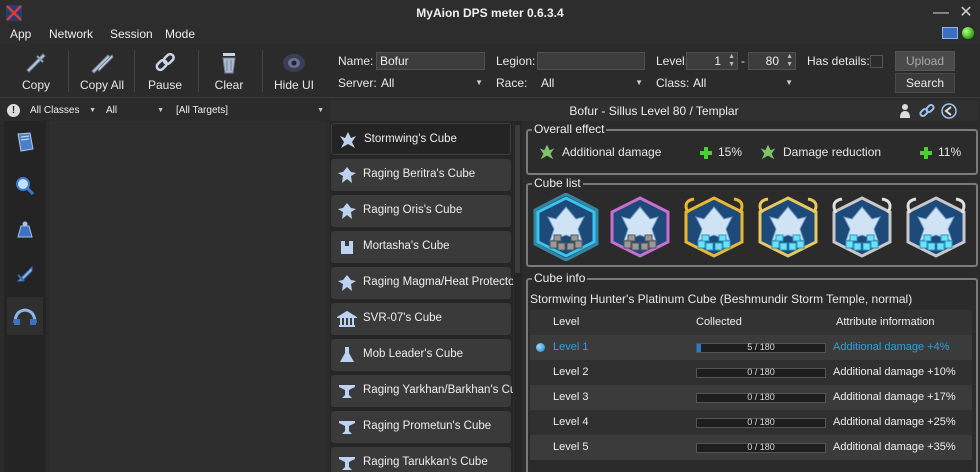  Describe the element at coordinates (35, 85) in the screenshot. I see `copy-label: Copy` at that location.